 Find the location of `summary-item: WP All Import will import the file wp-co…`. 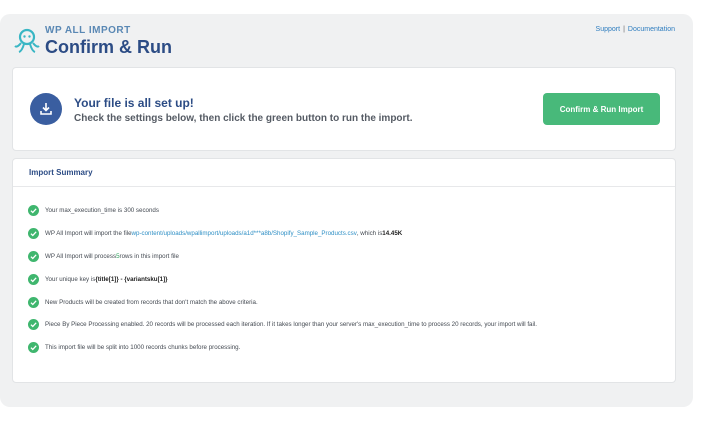

summary-item: WP All Import will import the file wp-co… is located at coordinates (282, 233).